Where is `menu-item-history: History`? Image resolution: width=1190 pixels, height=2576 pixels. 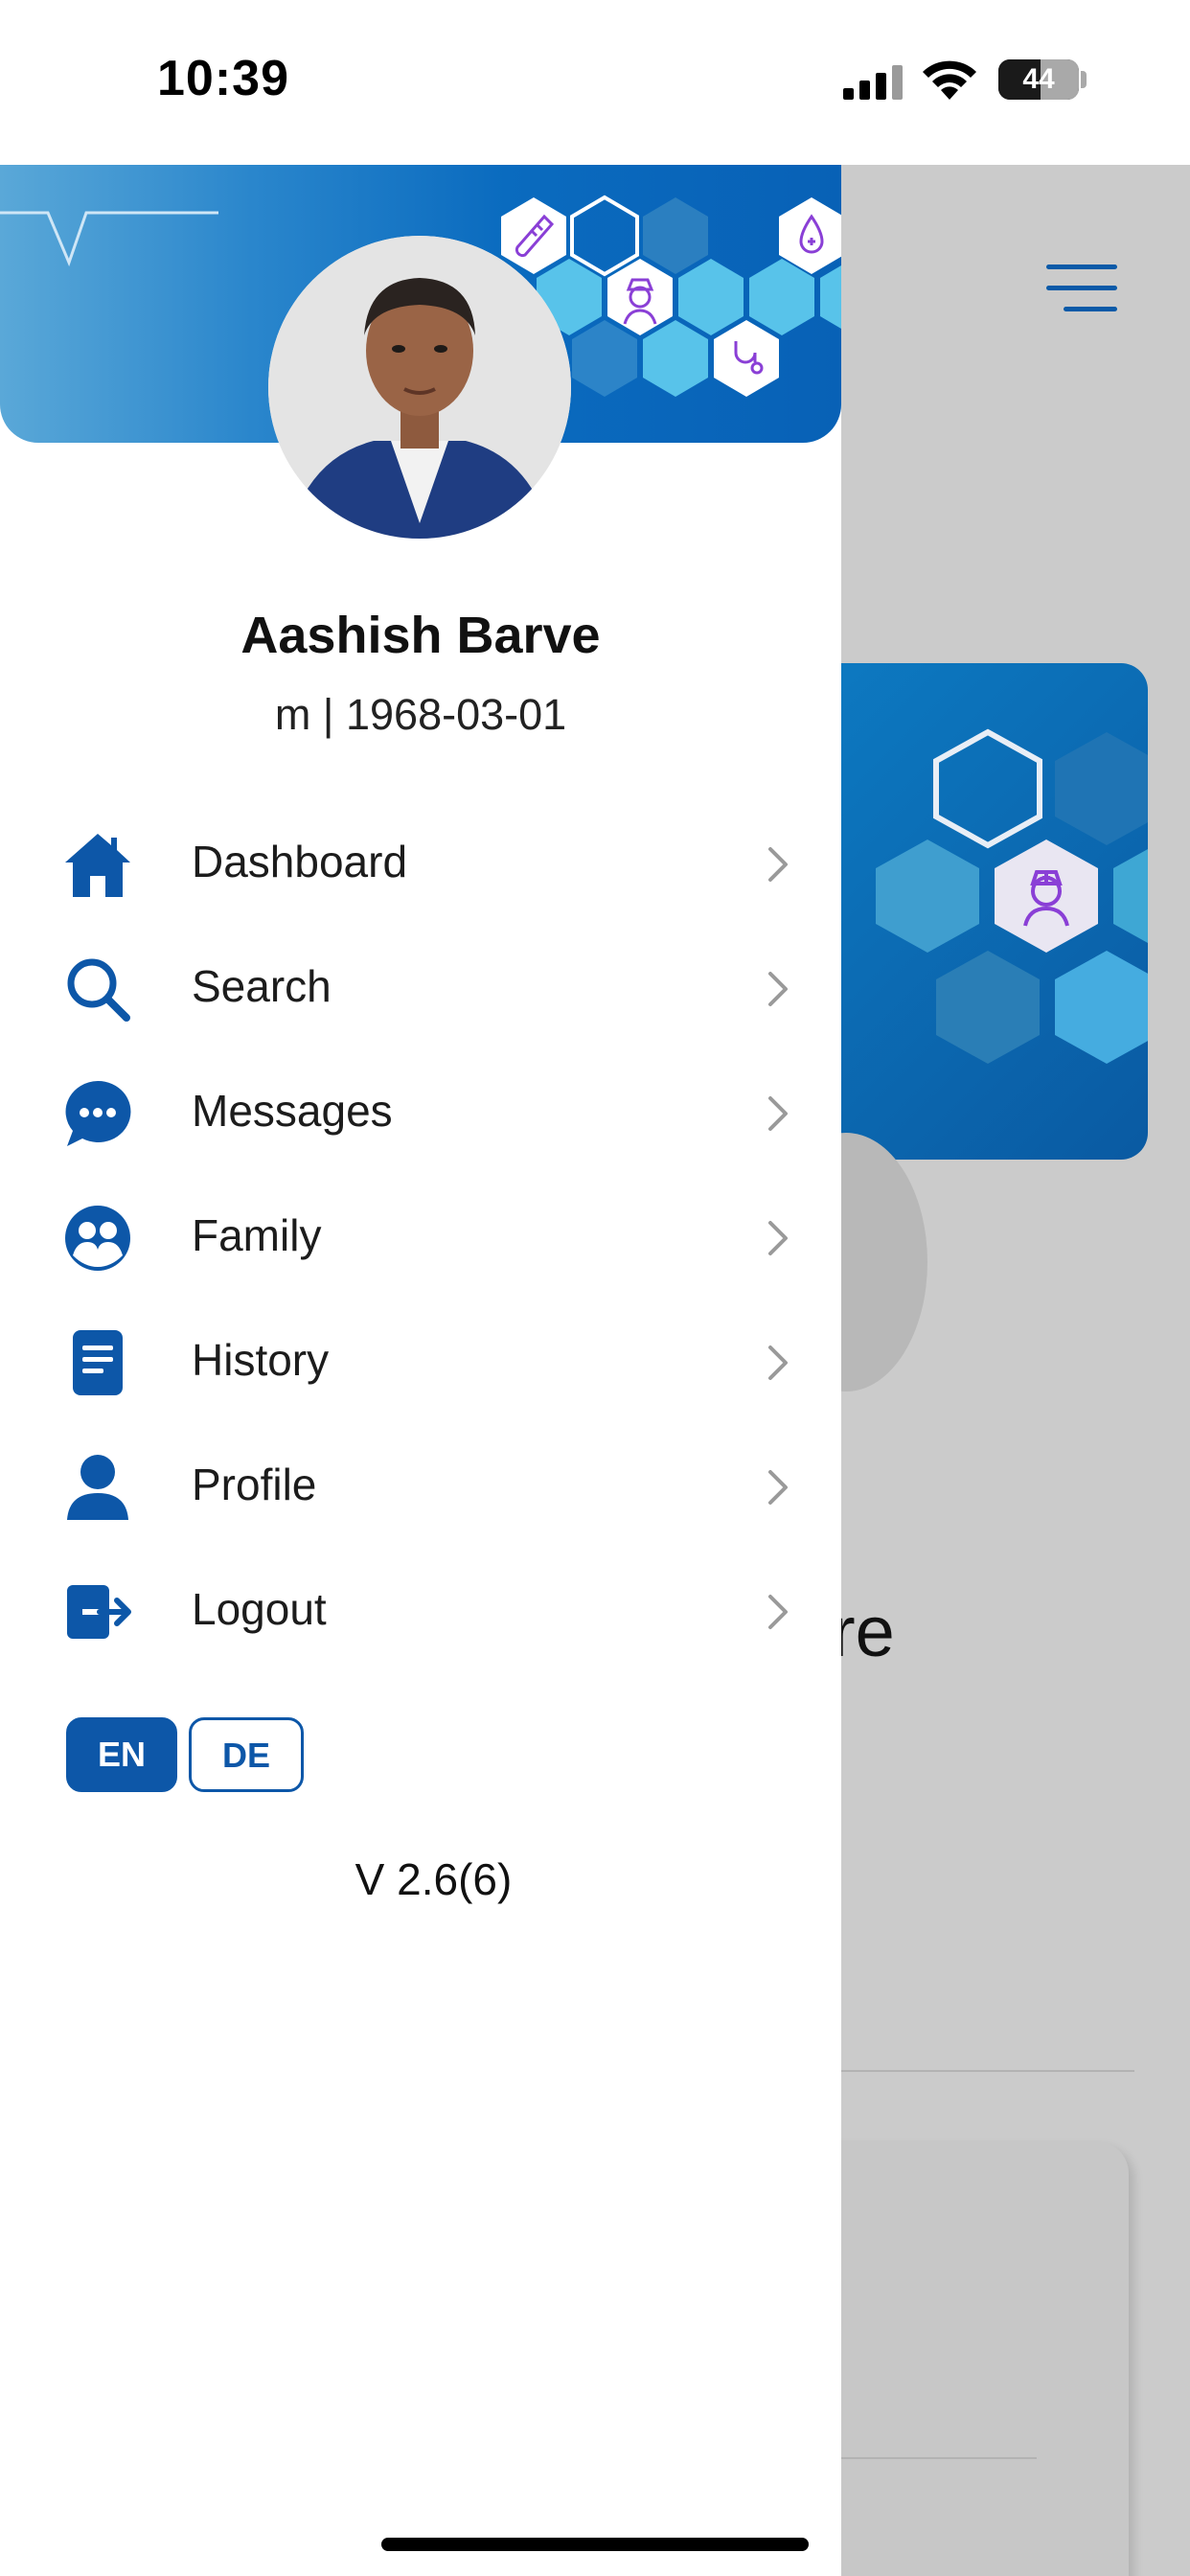
menu-item-history: History is located at coordinates (421, 1362).